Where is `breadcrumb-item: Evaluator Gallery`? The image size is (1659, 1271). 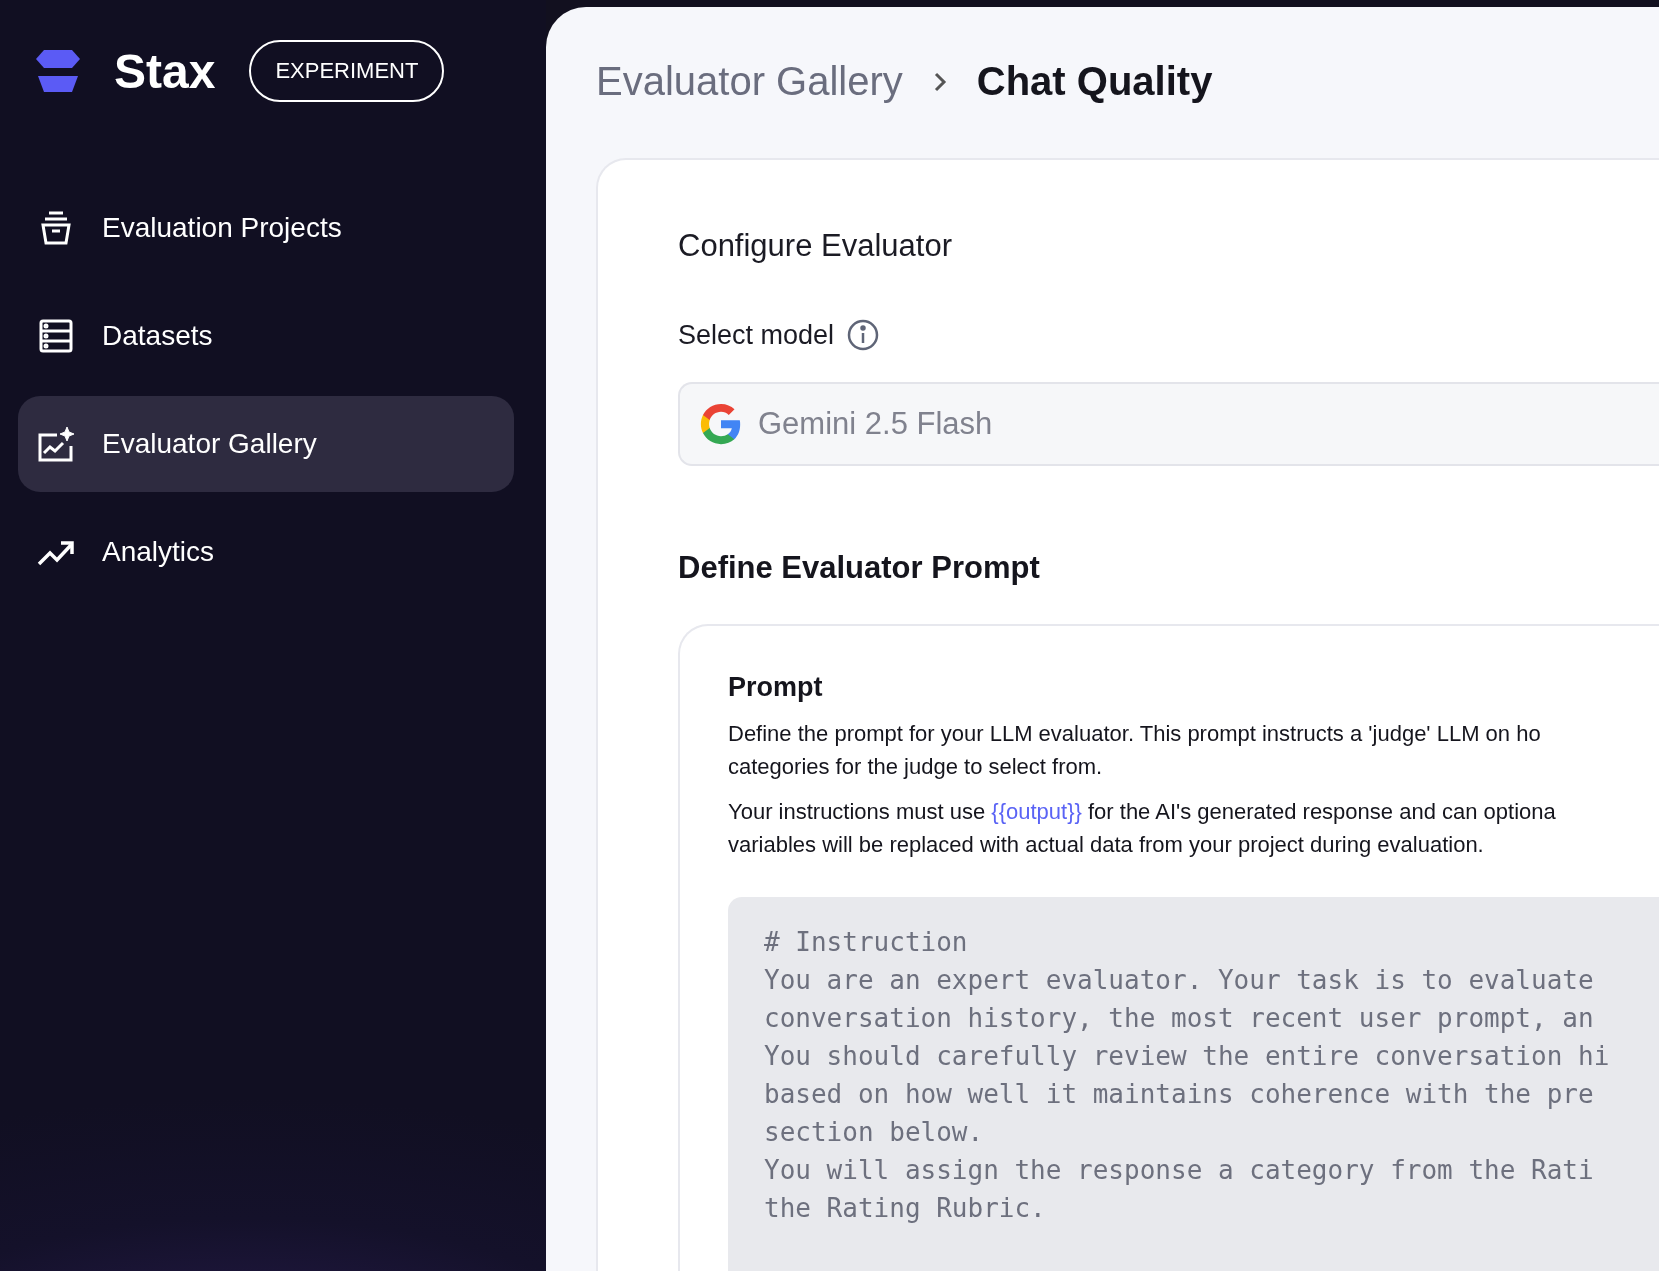 breadcrumb-item: Evaluator Gallery is located at coordinates (749, 81).